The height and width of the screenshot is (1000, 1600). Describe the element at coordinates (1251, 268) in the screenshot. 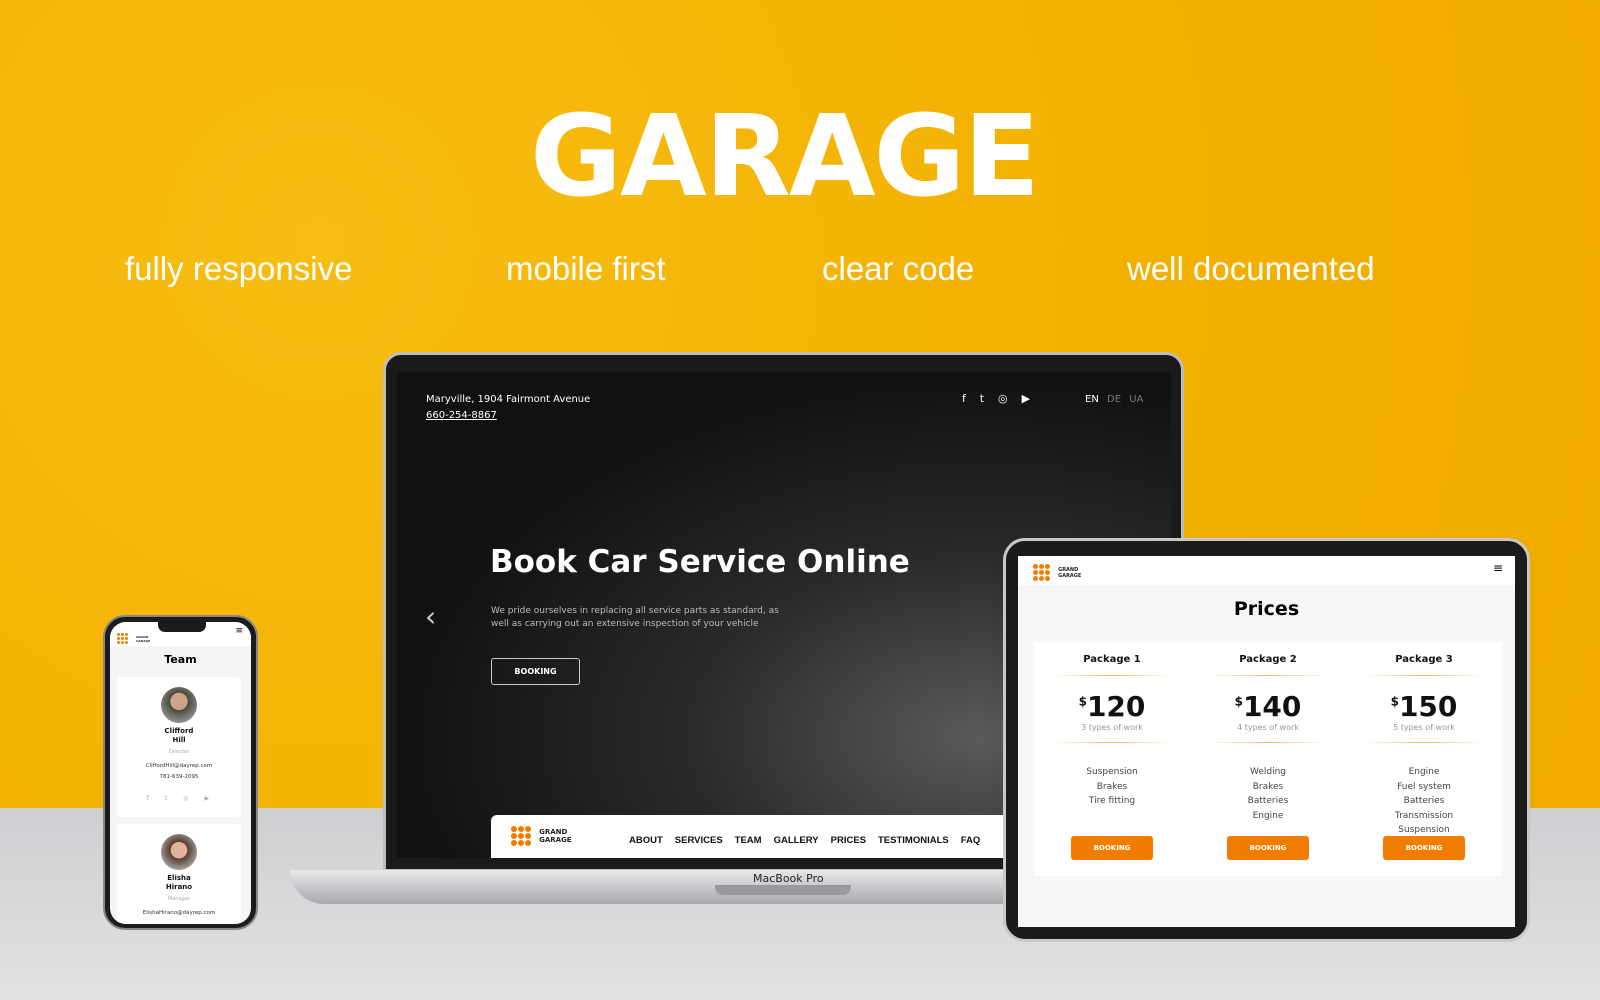

I see `tagline: well documented` at that location.